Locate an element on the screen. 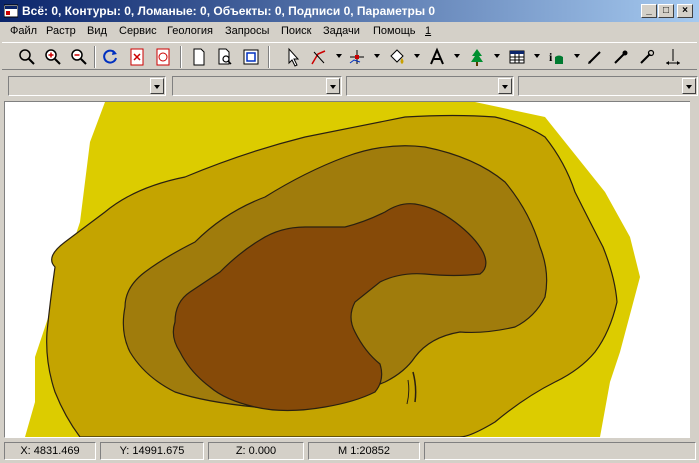 The height and width of the screenshot is (463, 699). close-button: × is located at coordinates (685, 11).